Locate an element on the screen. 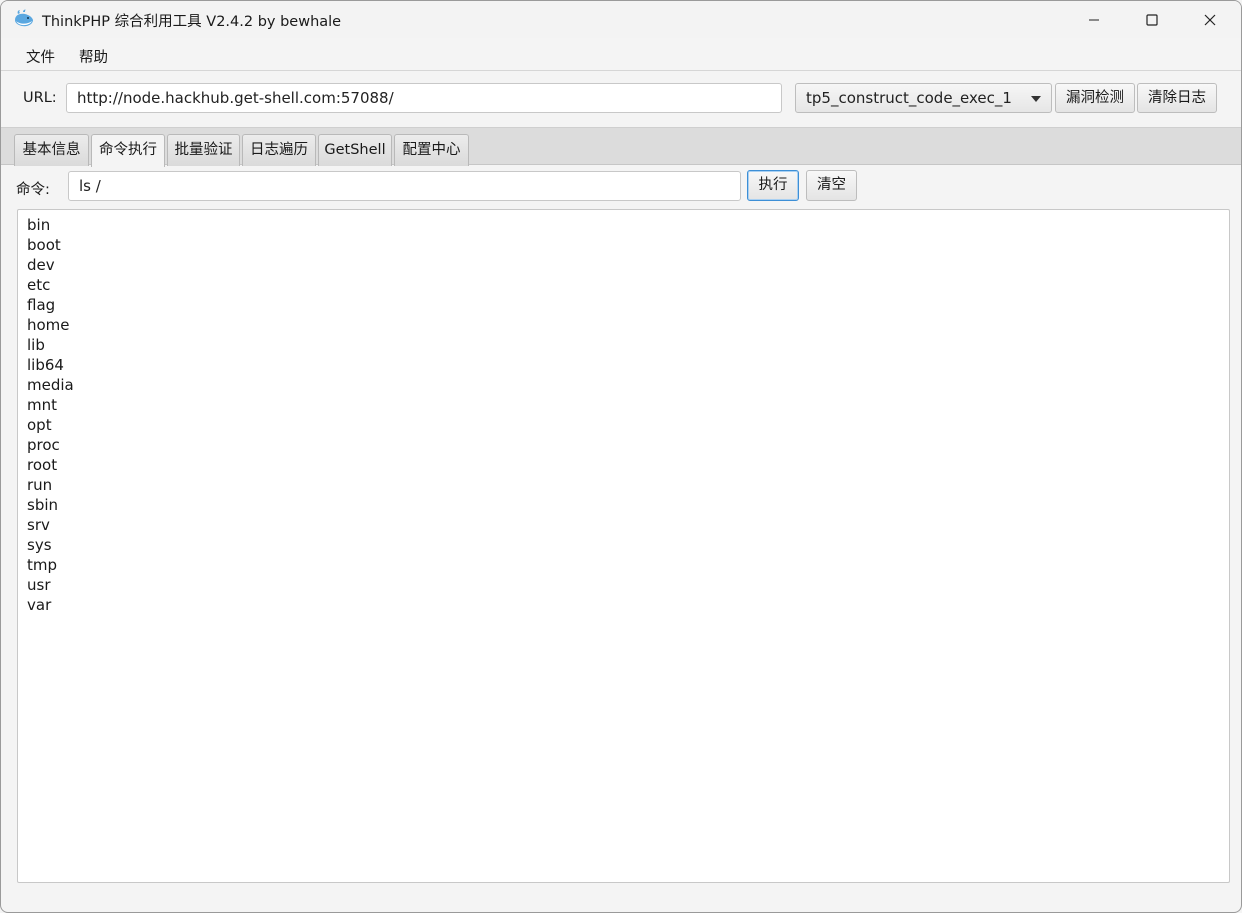 This screenshot has height=913, width=1242. output-line: flag is located at coordinates (41, 305).